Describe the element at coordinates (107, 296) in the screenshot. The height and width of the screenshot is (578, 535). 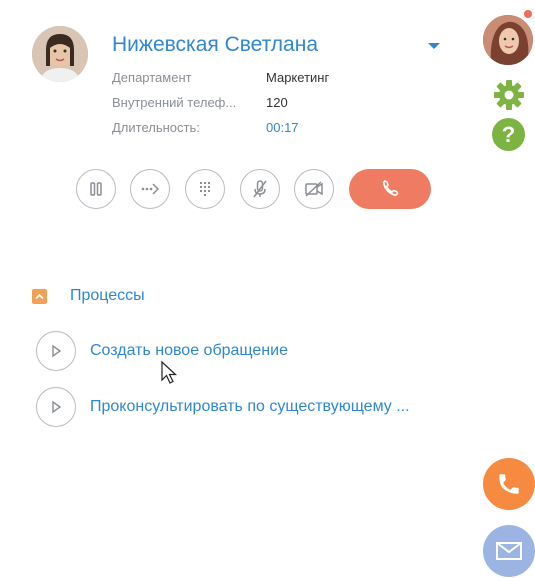
I see `processes-title: Процессы` at that location.